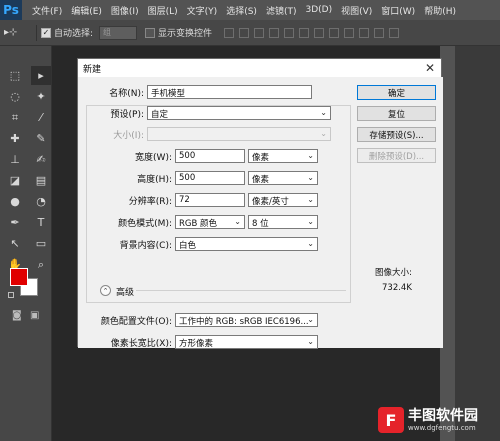 The height and width of the screenshot is (441, 500). Describe the element at coordinates (430, 68) in the screenshot. I see `close-icon: ✕` at that location.